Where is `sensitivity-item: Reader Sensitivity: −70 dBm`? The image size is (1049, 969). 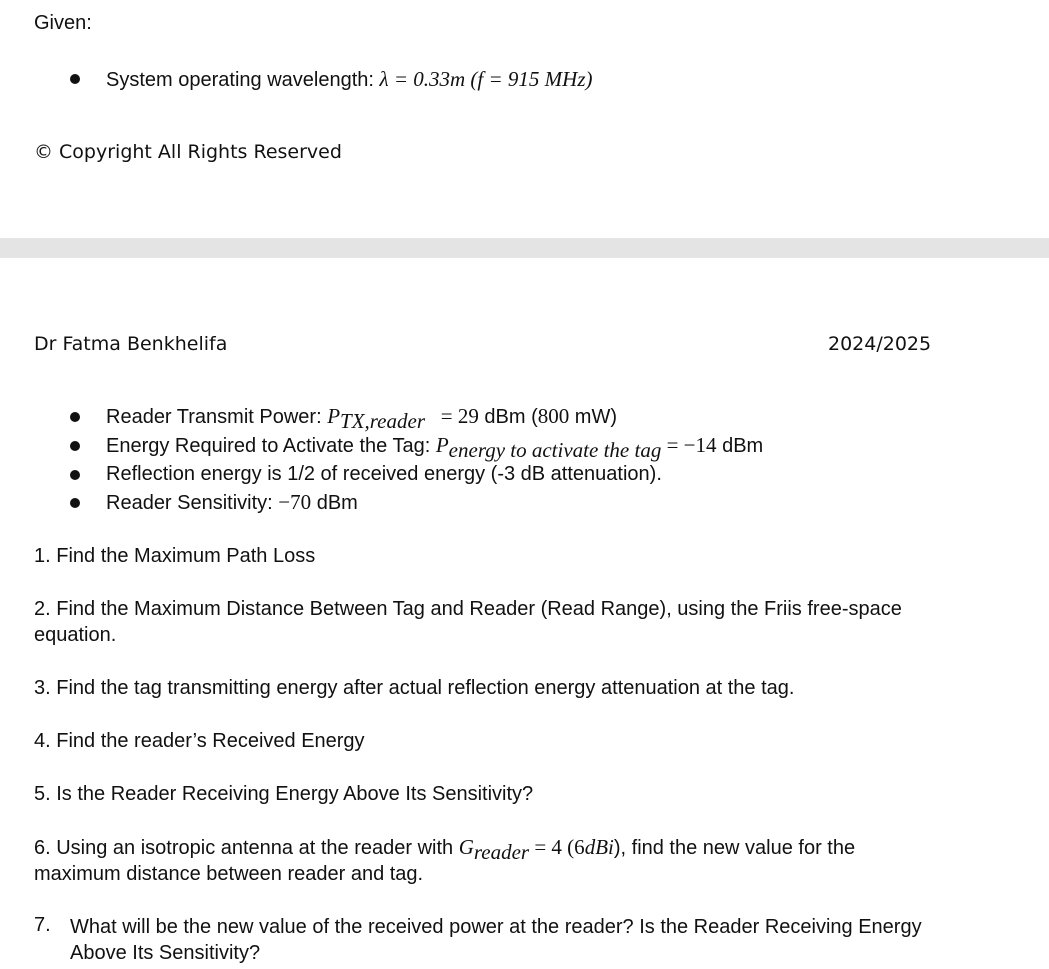
sensitivity-item: Reader Sensitivity: −70 dBm is located at coordinates (232, 502).